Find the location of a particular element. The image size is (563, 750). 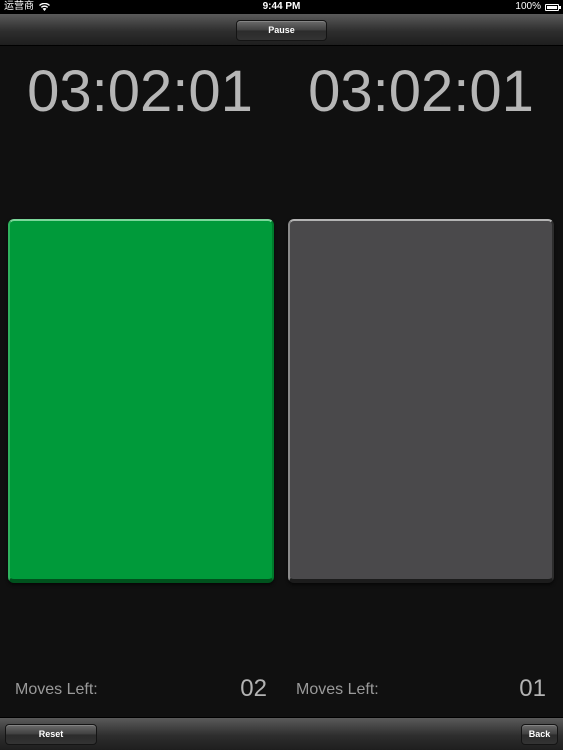

reset-button: Reset is located at coordinates (51, 734).